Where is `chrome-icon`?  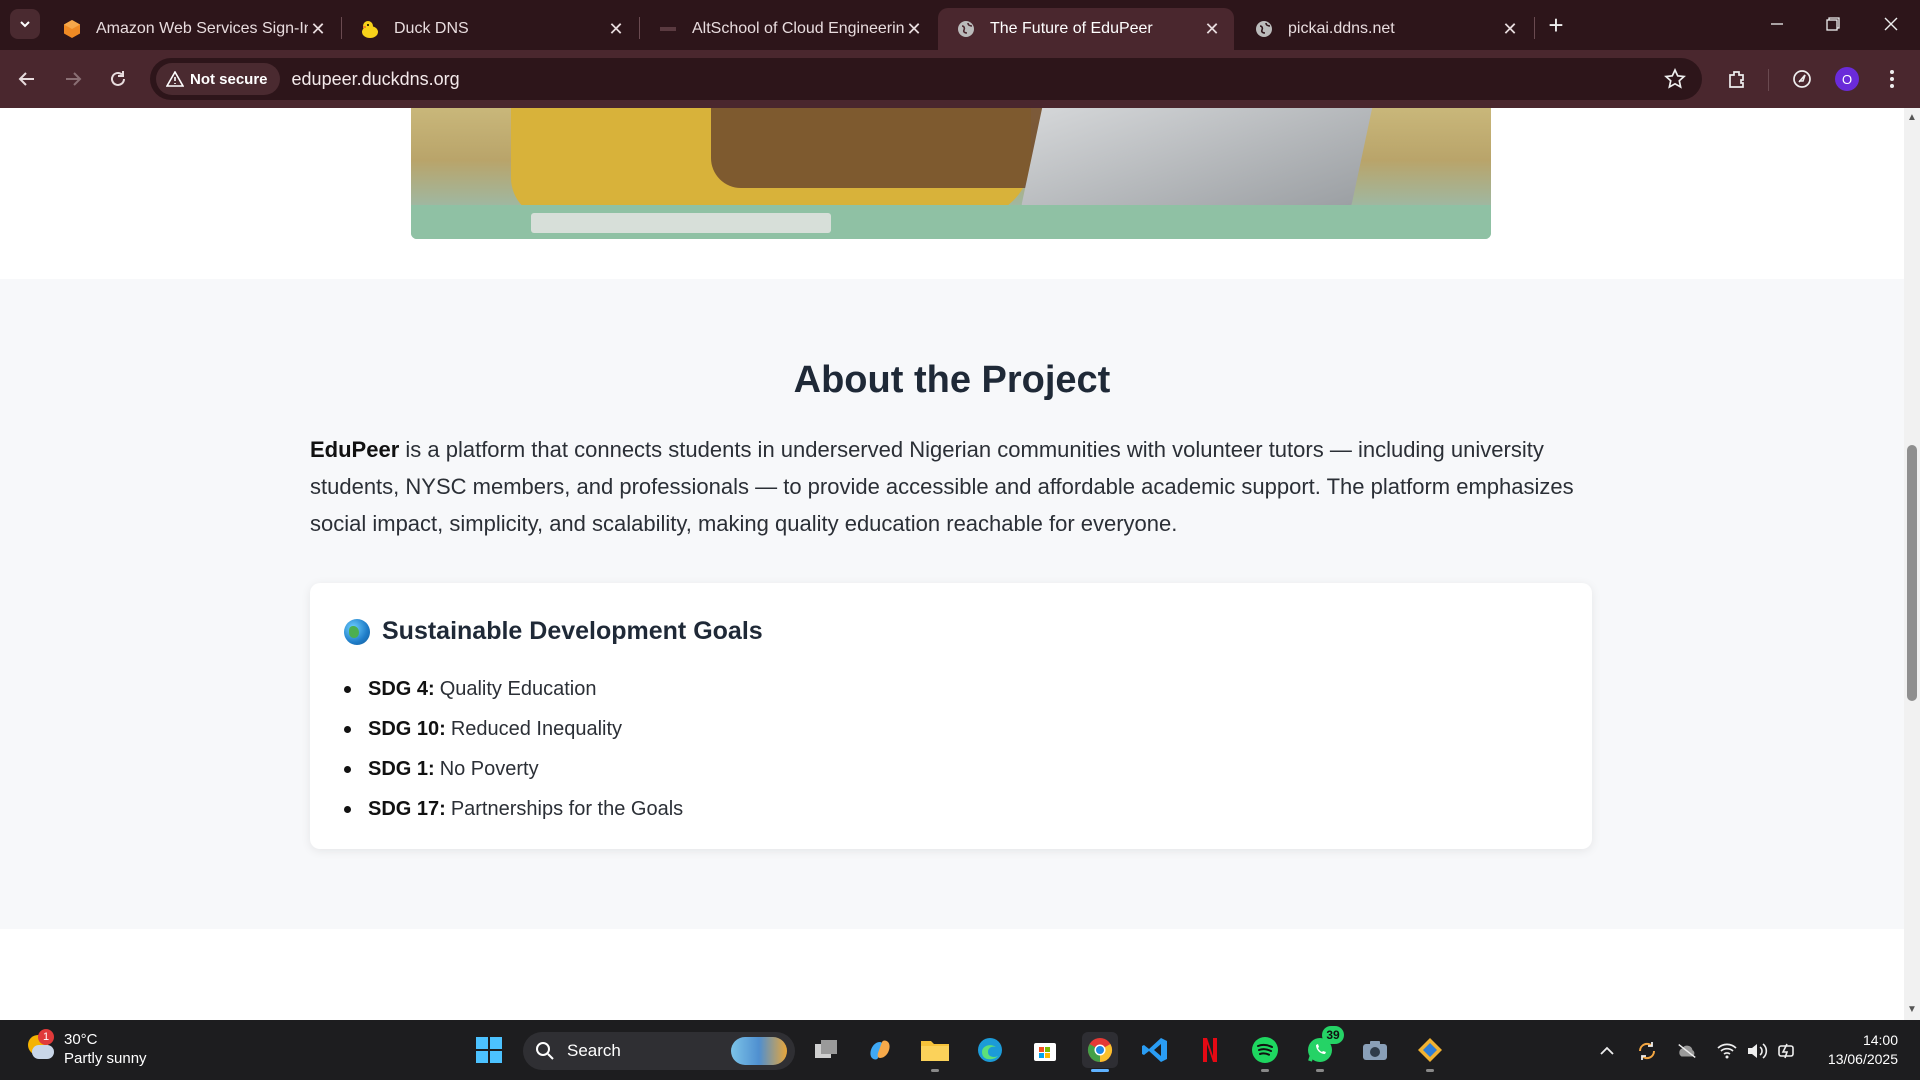
chrome-icon is located at coordinates (1100, 1050).